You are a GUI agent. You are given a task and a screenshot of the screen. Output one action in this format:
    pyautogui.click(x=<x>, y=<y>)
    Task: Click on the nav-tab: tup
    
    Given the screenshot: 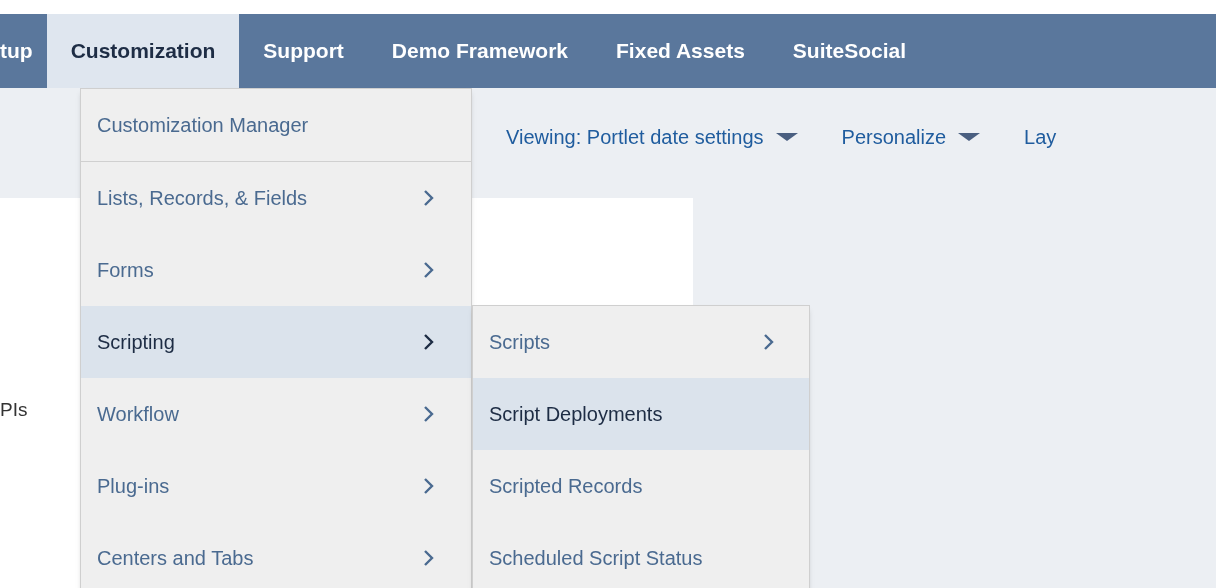 What is the action you would take?
    pyautogui.click(x=23, y=51)
    